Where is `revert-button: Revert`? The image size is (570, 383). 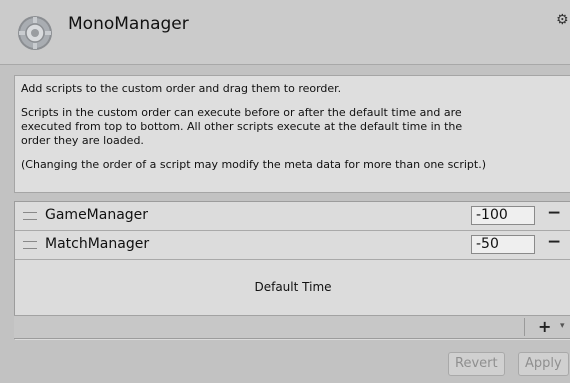 revert-button: Revert is located at coordinates (476, 364).